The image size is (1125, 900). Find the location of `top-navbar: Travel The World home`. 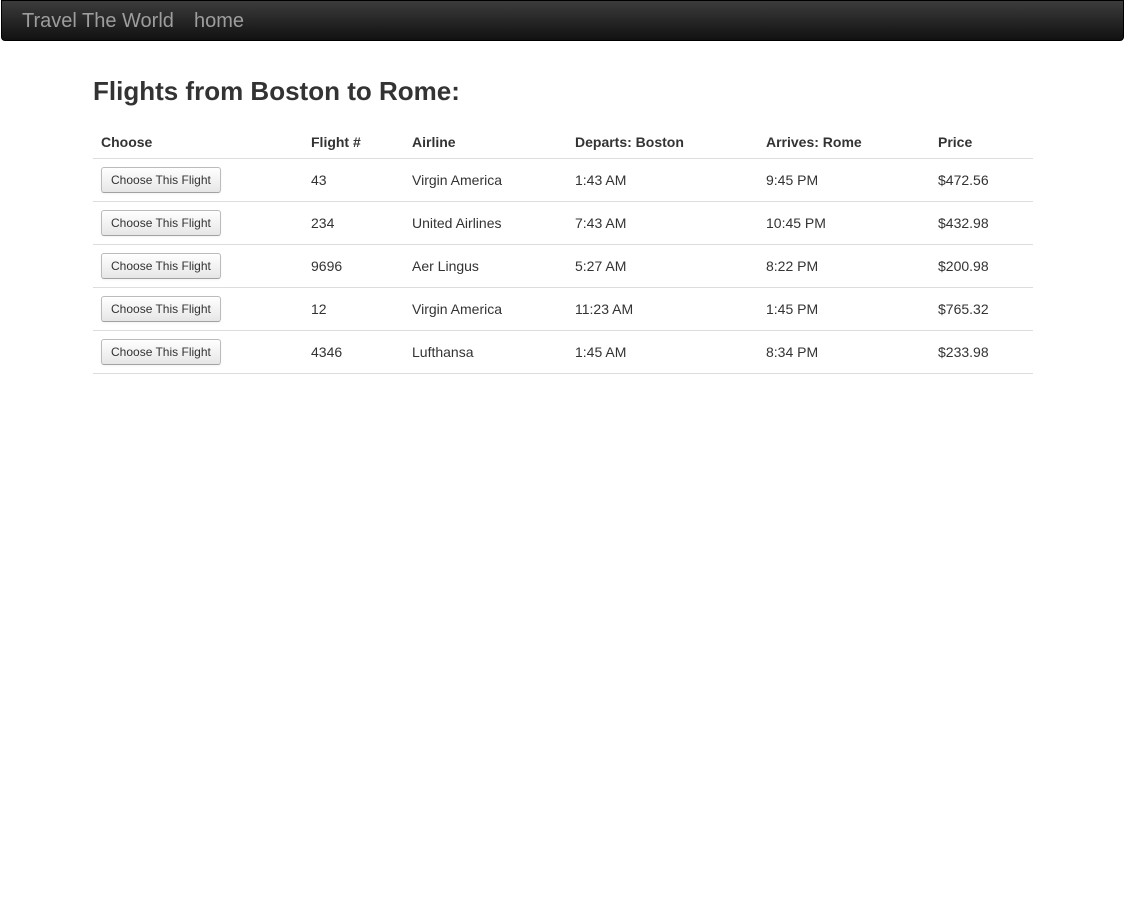

top-navbar: Travel The World home is located at coordinates (562, 20).